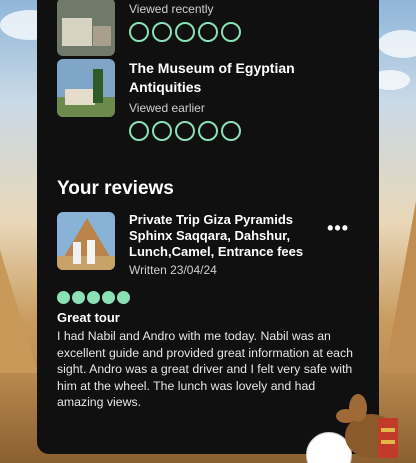 The width and height of the screenshot is (416, 463). What do you see at coordinates (88, 317) in the screenshot?
I see `review-headline: Great tour` at bounding box center [88, 317].